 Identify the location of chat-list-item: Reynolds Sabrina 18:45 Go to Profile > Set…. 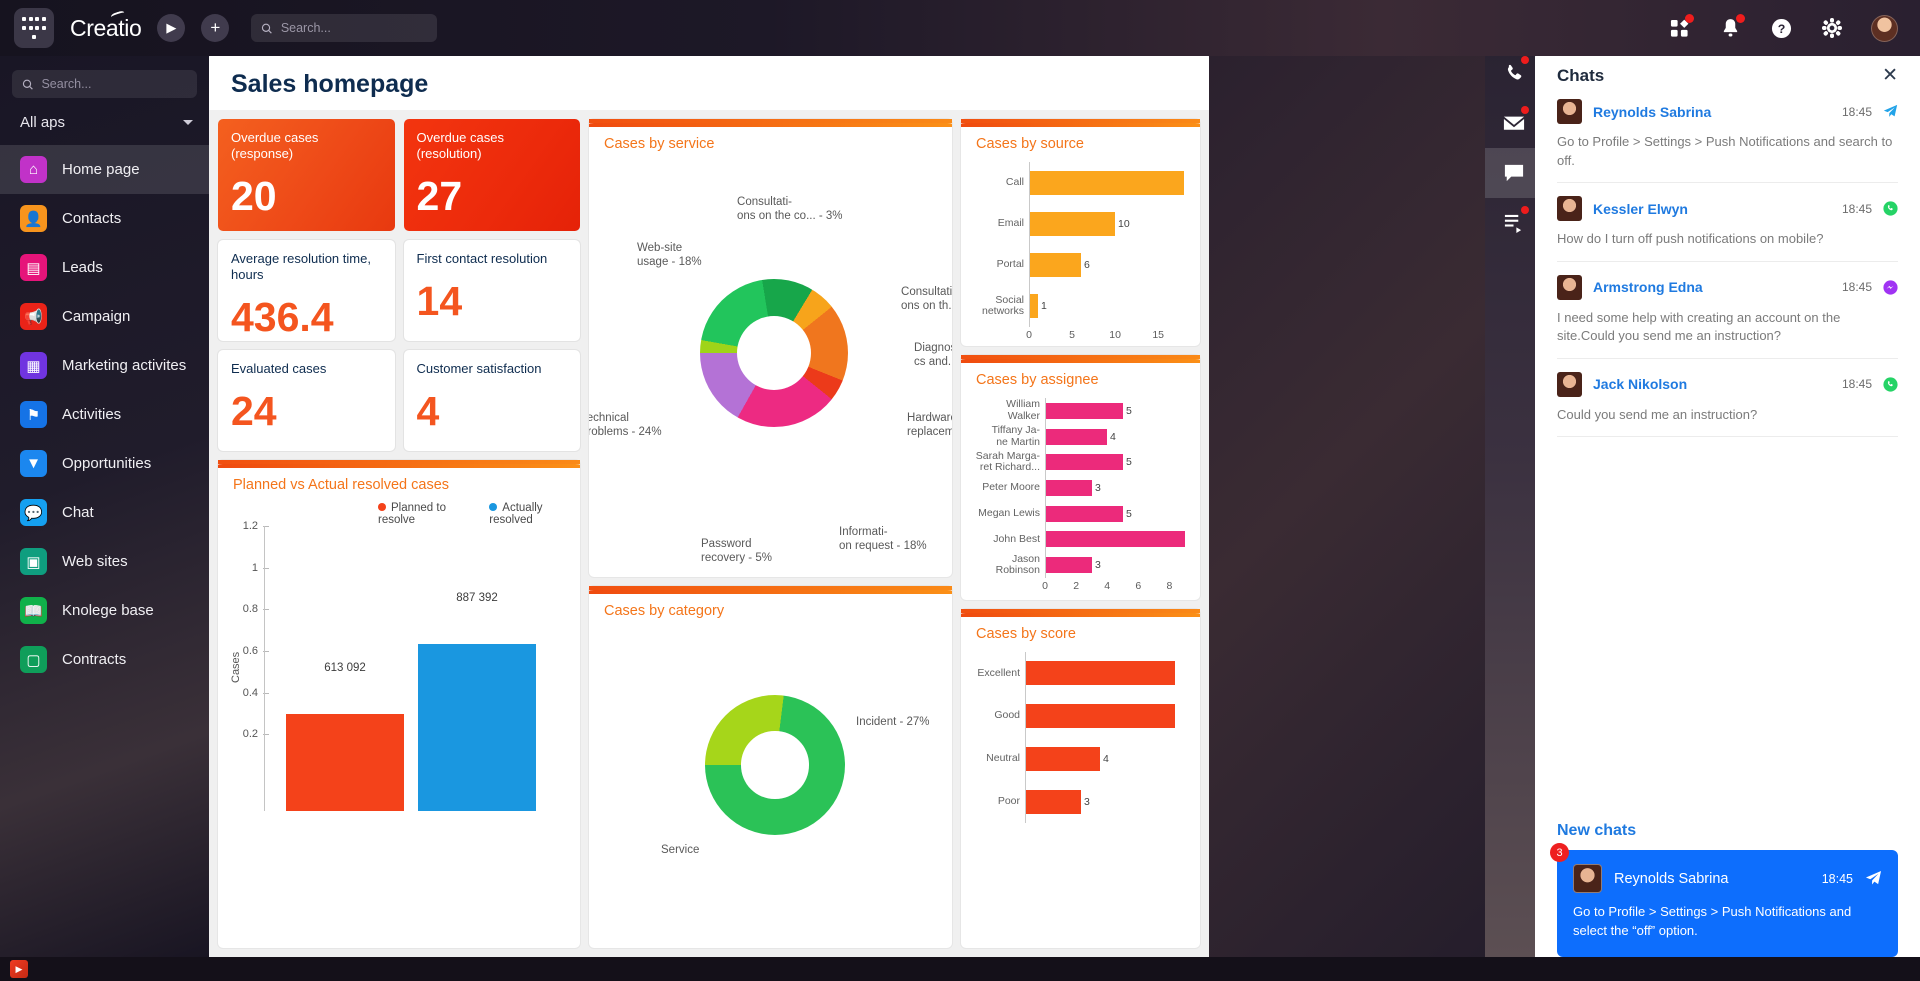
(1727, 135).